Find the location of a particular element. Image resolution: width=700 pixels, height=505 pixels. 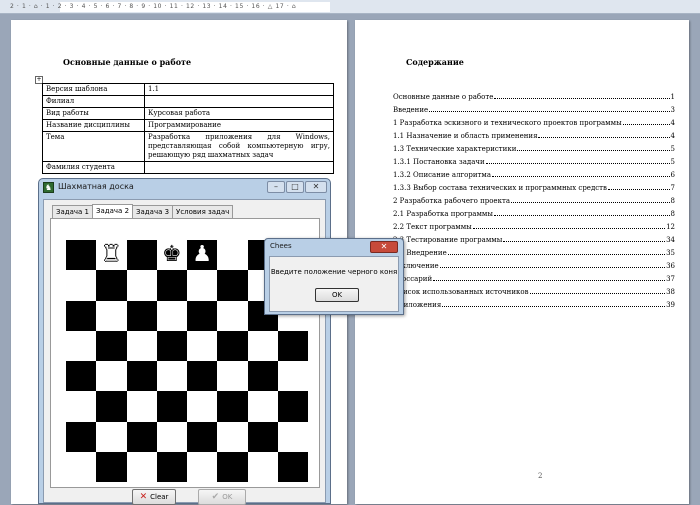

close-button: ✕ is located at coordinates (316, 187).